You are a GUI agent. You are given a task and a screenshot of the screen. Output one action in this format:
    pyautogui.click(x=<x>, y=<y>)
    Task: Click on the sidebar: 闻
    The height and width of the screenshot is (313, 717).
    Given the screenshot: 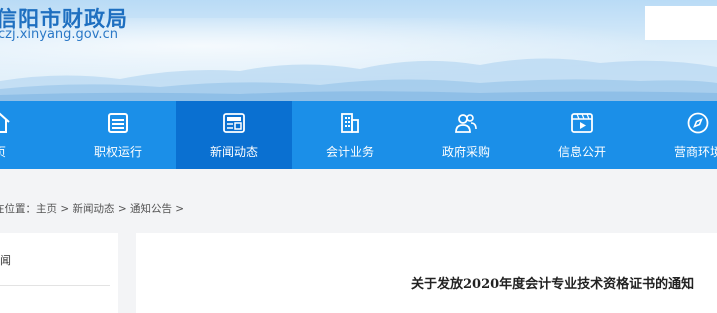 What is the action you would take?
    pyautogui.click(x=59, y=273)
    